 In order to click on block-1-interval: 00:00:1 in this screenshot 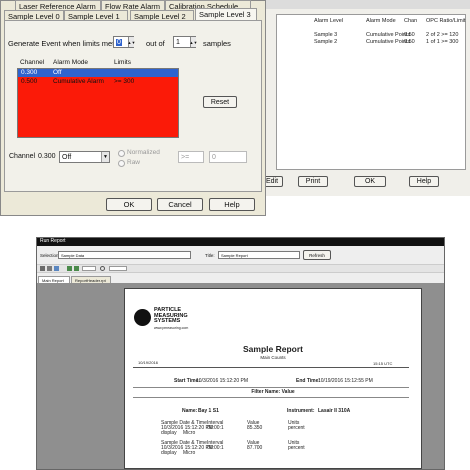, I will do `click(215, 428)`.